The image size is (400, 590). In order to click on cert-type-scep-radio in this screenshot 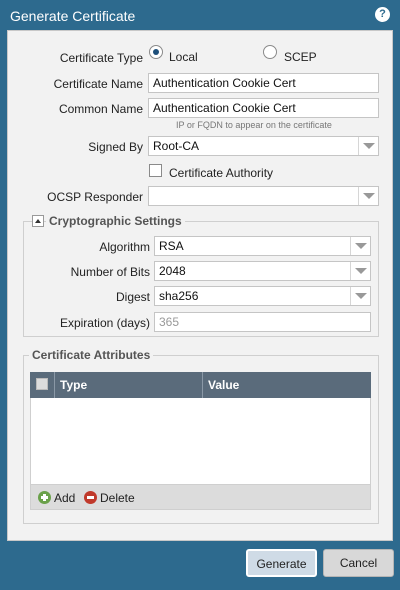, I will do `click(270, 52)`.